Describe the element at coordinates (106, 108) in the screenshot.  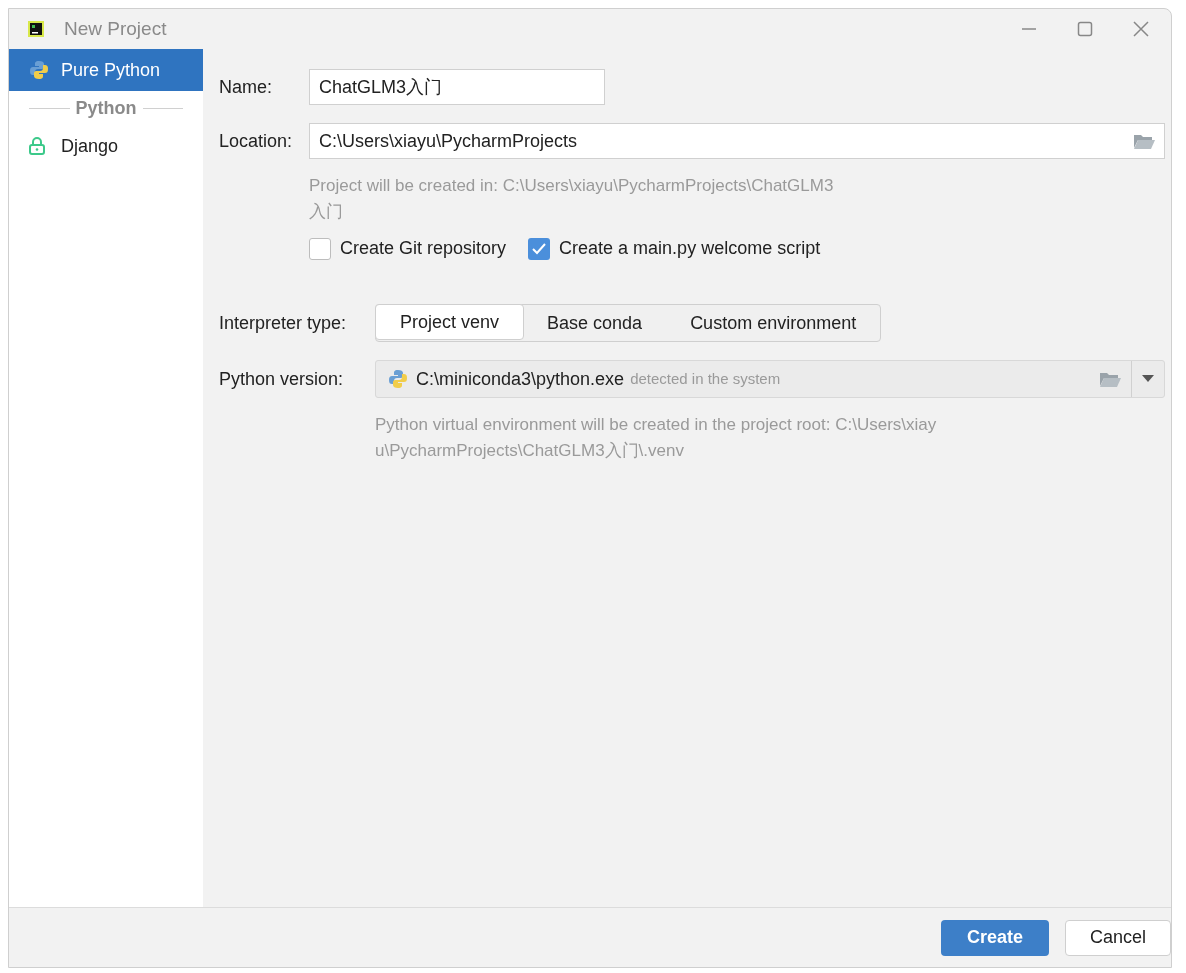
I see `group-heading: Python` at that location.